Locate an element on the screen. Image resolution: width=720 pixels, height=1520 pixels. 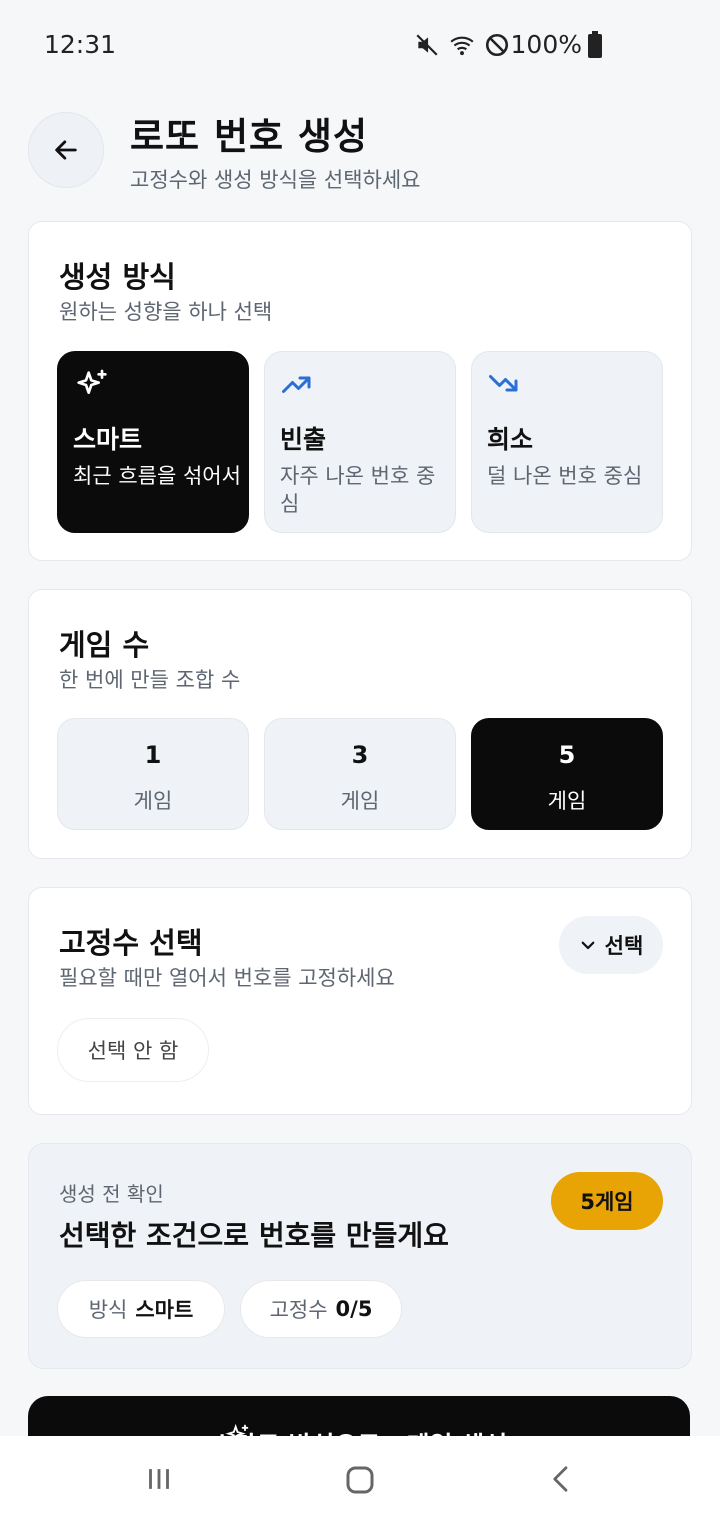
method-option-name: 빈출 is located at coordinates (303, 439).